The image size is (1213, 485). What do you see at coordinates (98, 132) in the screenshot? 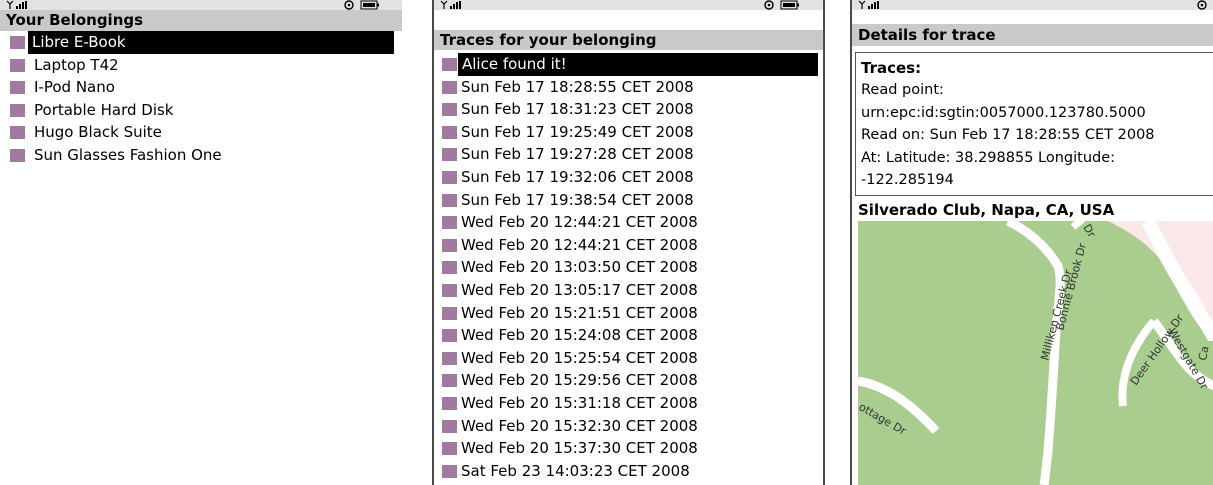
I see `list-item-label: Hugo Black Suite` at bounding box center [98, 132].